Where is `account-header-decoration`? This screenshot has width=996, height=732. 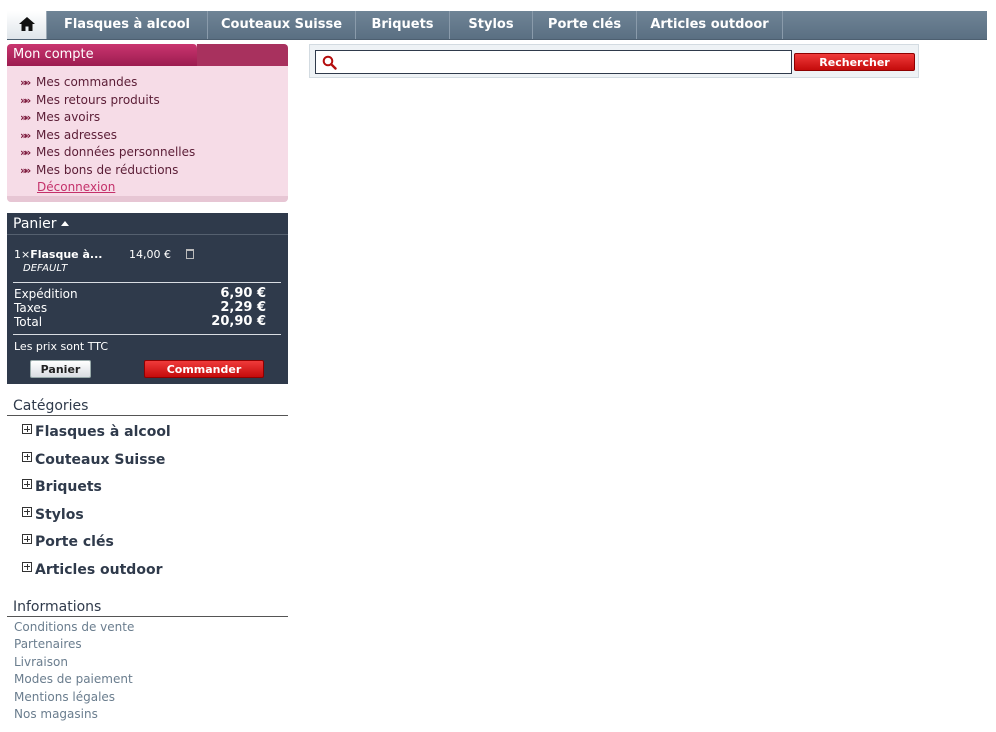 account-header-decoration is located at coordinates (242, 55).